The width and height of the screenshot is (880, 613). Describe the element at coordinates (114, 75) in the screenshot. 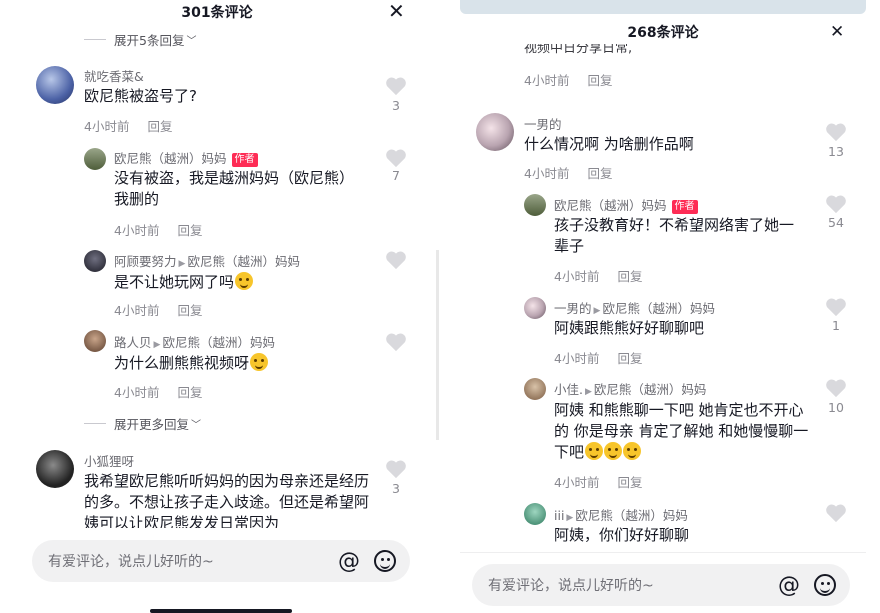

I see `commenter-name: 就吃香菜&` at that location.